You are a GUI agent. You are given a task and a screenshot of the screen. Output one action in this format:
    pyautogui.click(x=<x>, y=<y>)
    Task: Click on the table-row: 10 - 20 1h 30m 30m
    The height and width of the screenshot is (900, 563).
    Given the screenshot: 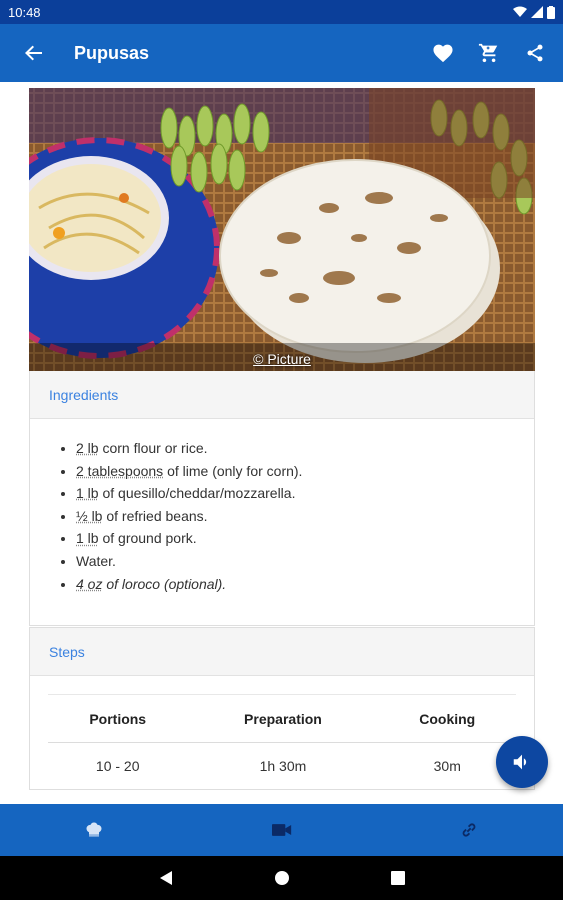 What is the action you would take?
    pyautogui.click(x=282, y=766)
    